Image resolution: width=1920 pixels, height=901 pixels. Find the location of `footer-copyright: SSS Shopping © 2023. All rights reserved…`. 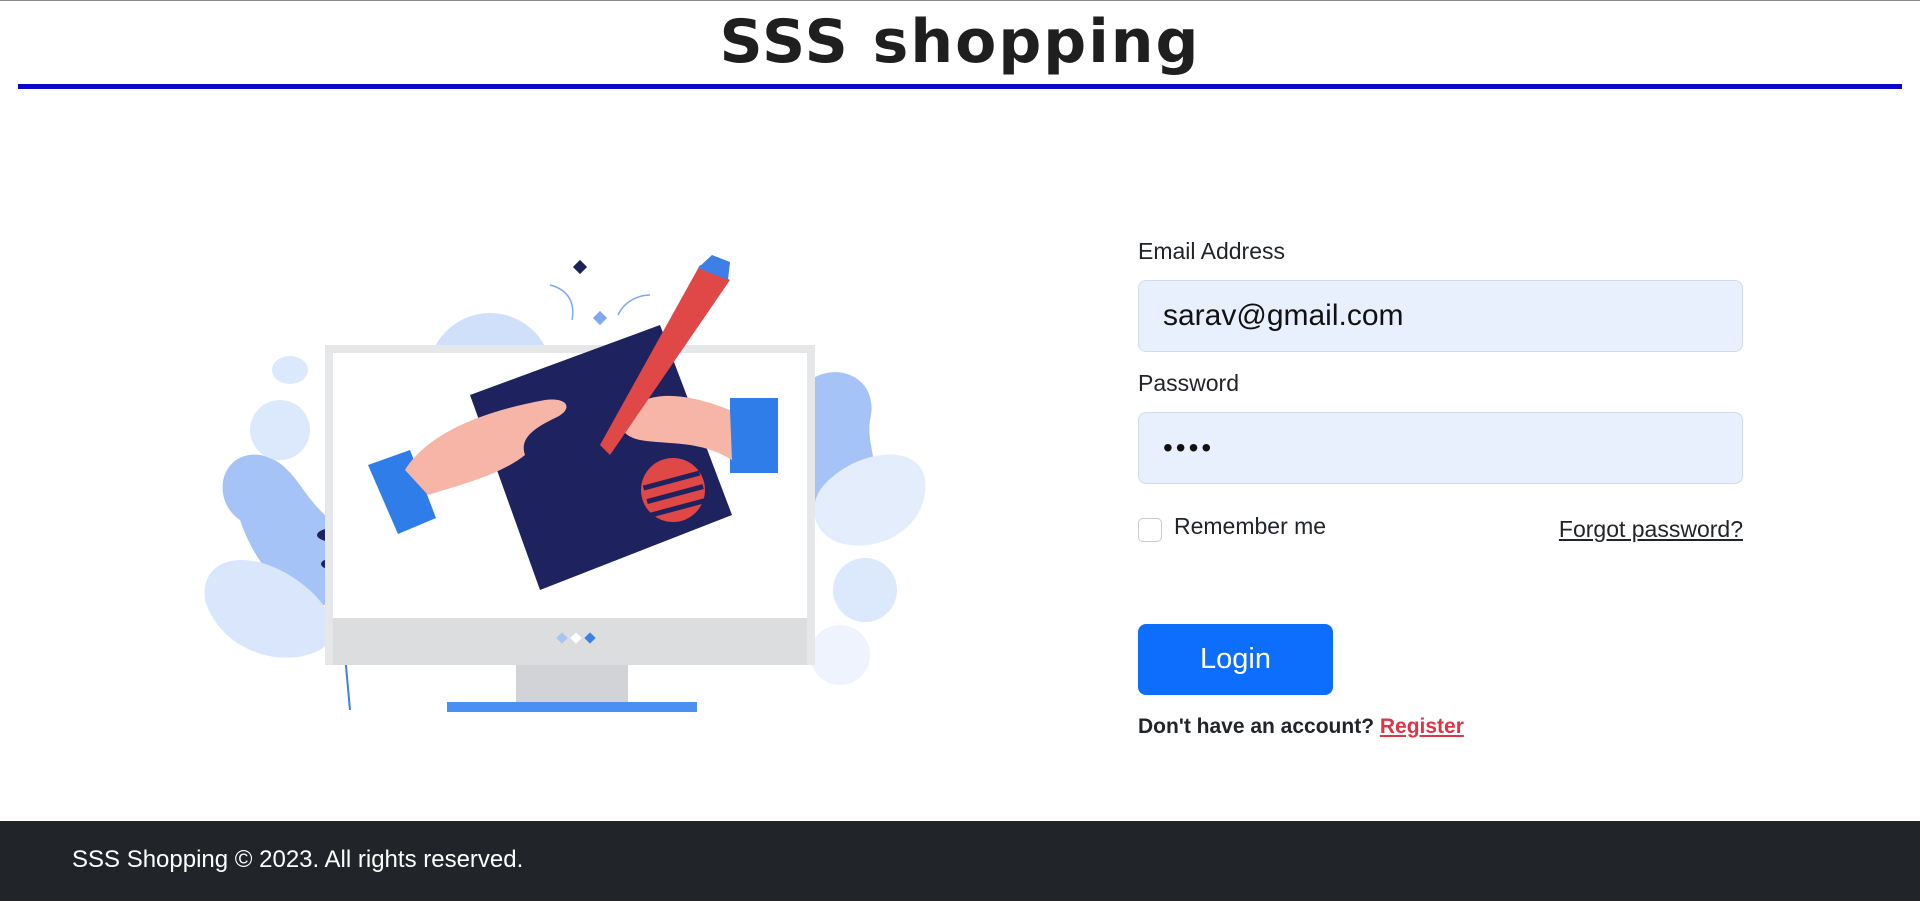

footer-copyright: SSS Shopping © 2023. All rights reserved… is located at coordinates (298, 859).